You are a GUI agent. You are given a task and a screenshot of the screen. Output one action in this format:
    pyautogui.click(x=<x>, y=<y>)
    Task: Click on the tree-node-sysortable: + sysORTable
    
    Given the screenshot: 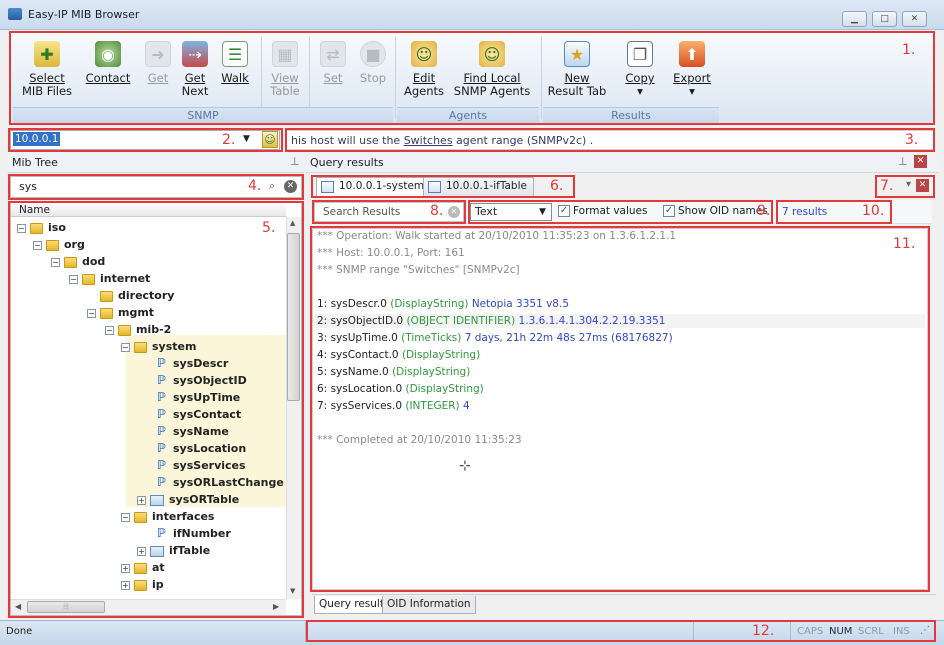 What is the action you would take?
    pyautogui.click(x=188, y=499)
    